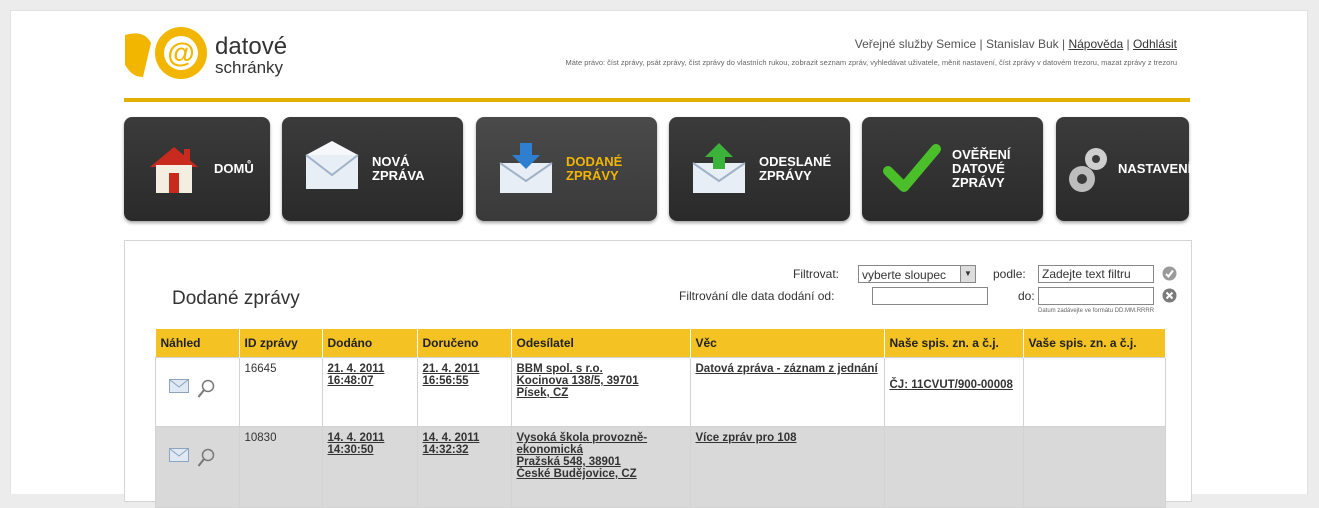 The width and height of the screenshot is (1319, 508). Describe the element at coordinates (1009, 274) in the screenshot. I see `by-label: podle:` at that location.